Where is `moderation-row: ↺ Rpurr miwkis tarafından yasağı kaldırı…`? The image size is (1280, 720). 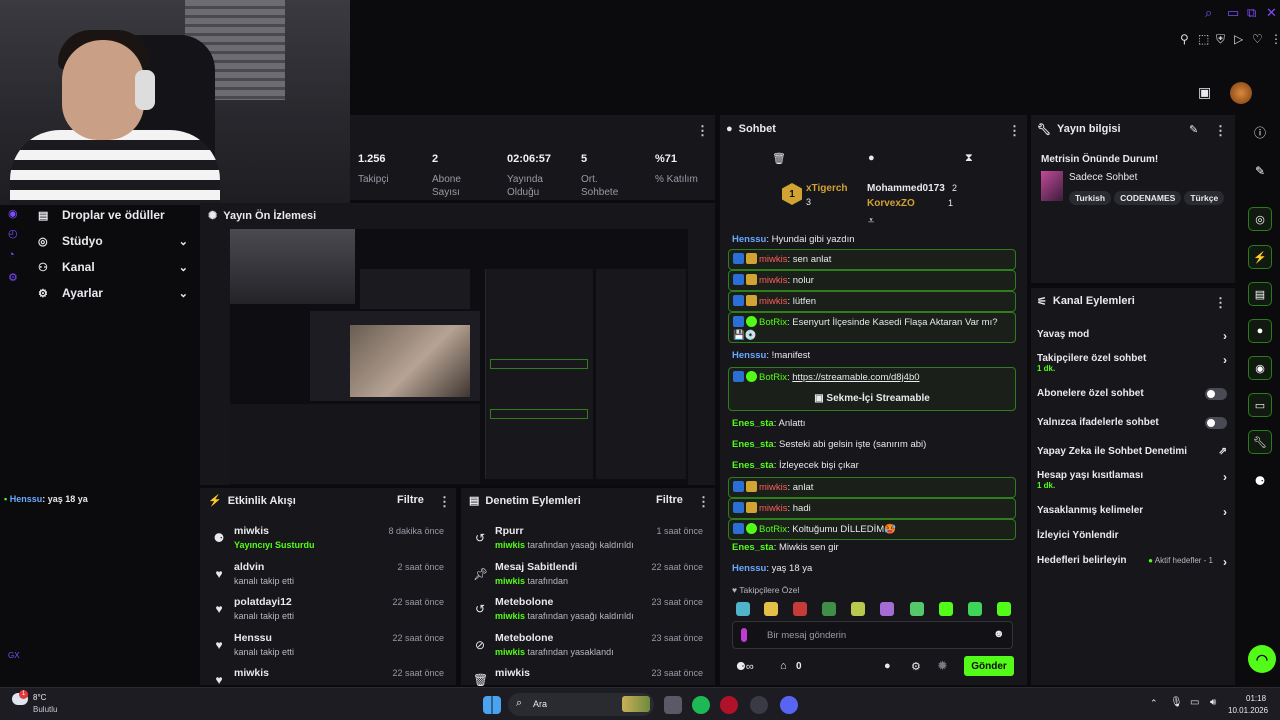 moderation-row: ↺ Rpurr miwkis tarafından yasağı kaldırı… is located at coordinates (588, 541).